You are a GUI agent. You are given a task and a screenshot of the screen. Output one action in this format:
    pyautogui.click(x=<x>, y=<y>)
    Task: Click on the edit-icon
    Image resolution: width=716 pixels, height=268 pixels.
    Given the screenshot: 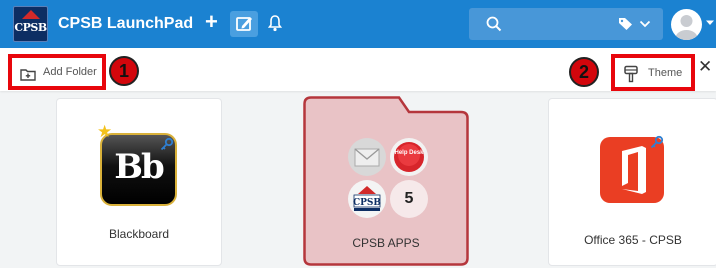 What is the action you would take?
    pyautogui.click(x=244, y=24)
    